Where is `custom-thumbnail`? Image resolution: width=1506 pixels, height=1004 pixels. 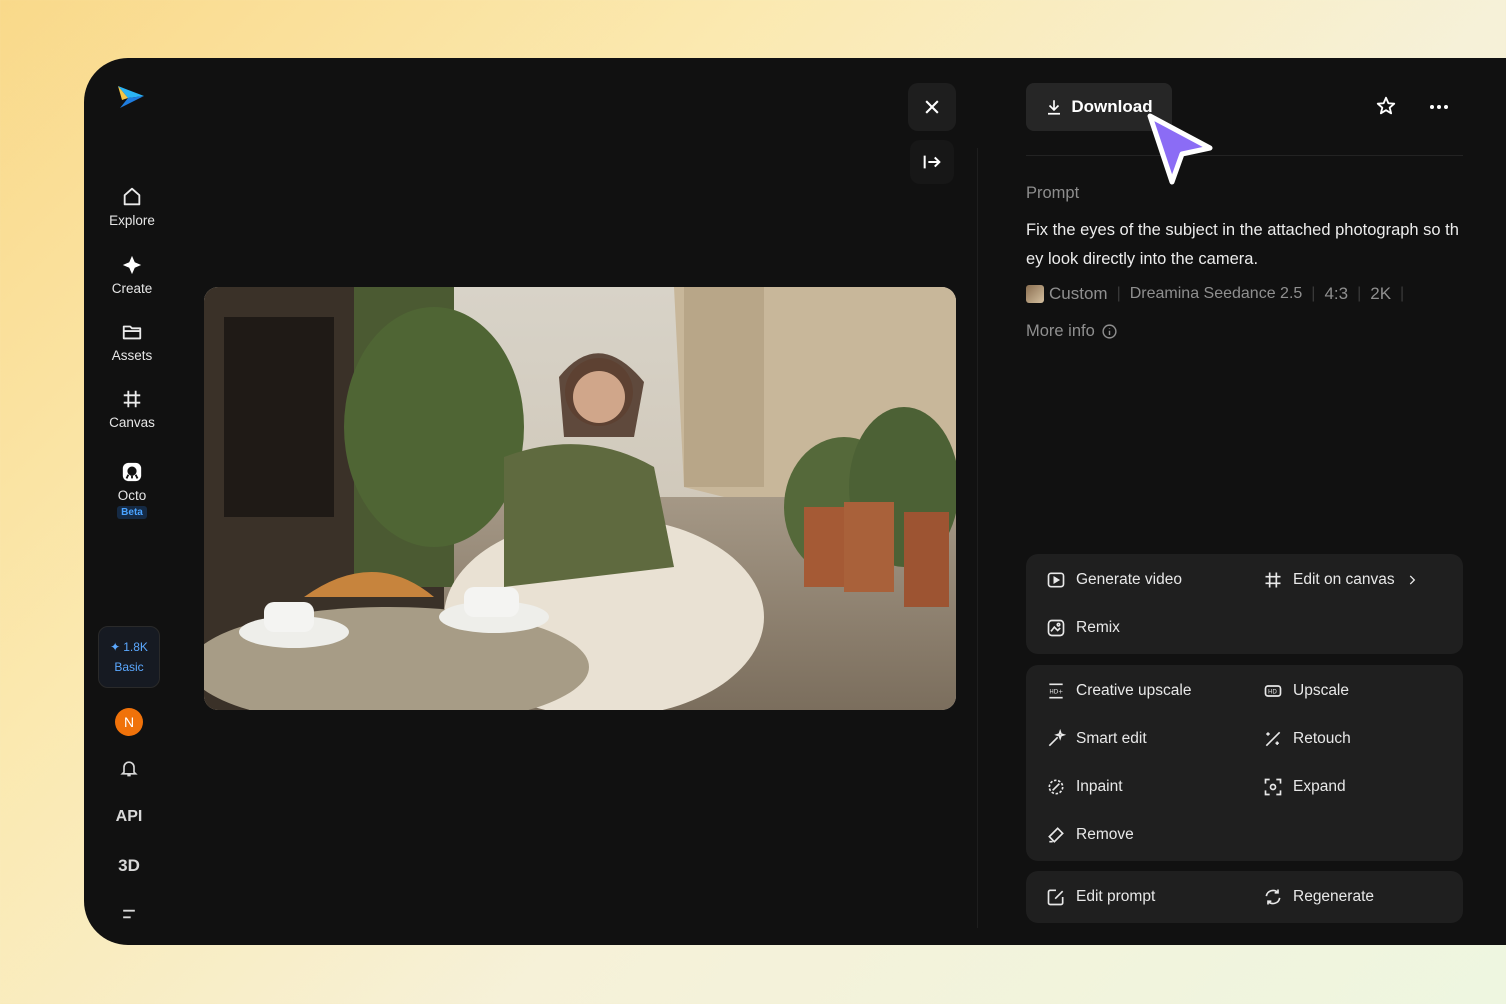 custom-thumbnail is located at coordinates (1035, 294).